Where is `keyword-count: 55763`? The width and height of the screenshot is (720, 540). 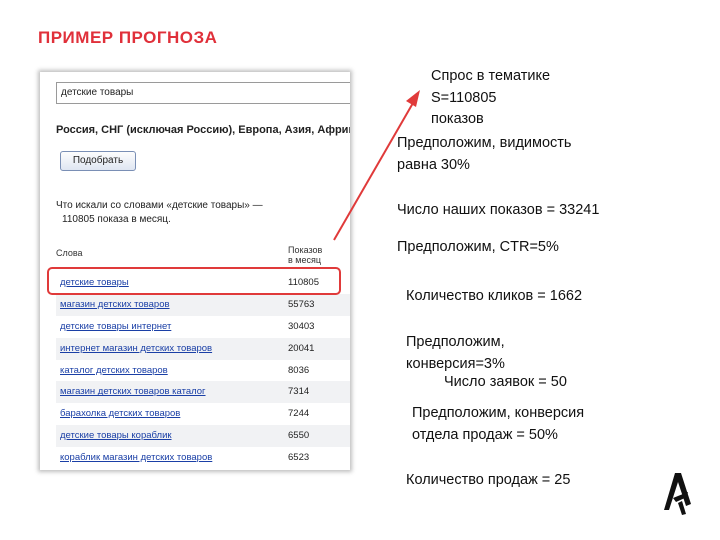 keyword-count: 55763 is located at coordinates (301, 304).